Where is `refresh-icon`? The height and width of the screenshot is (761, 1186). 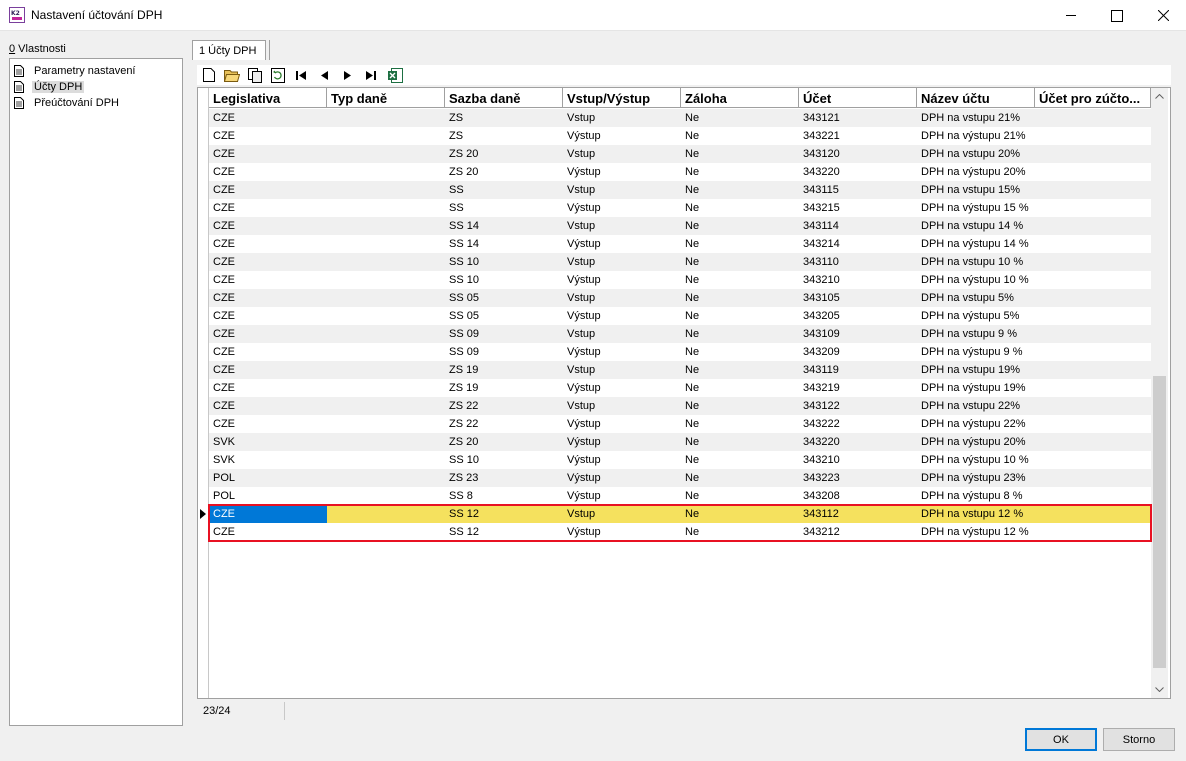
refresh-icon is located at coordinates (278, 75).